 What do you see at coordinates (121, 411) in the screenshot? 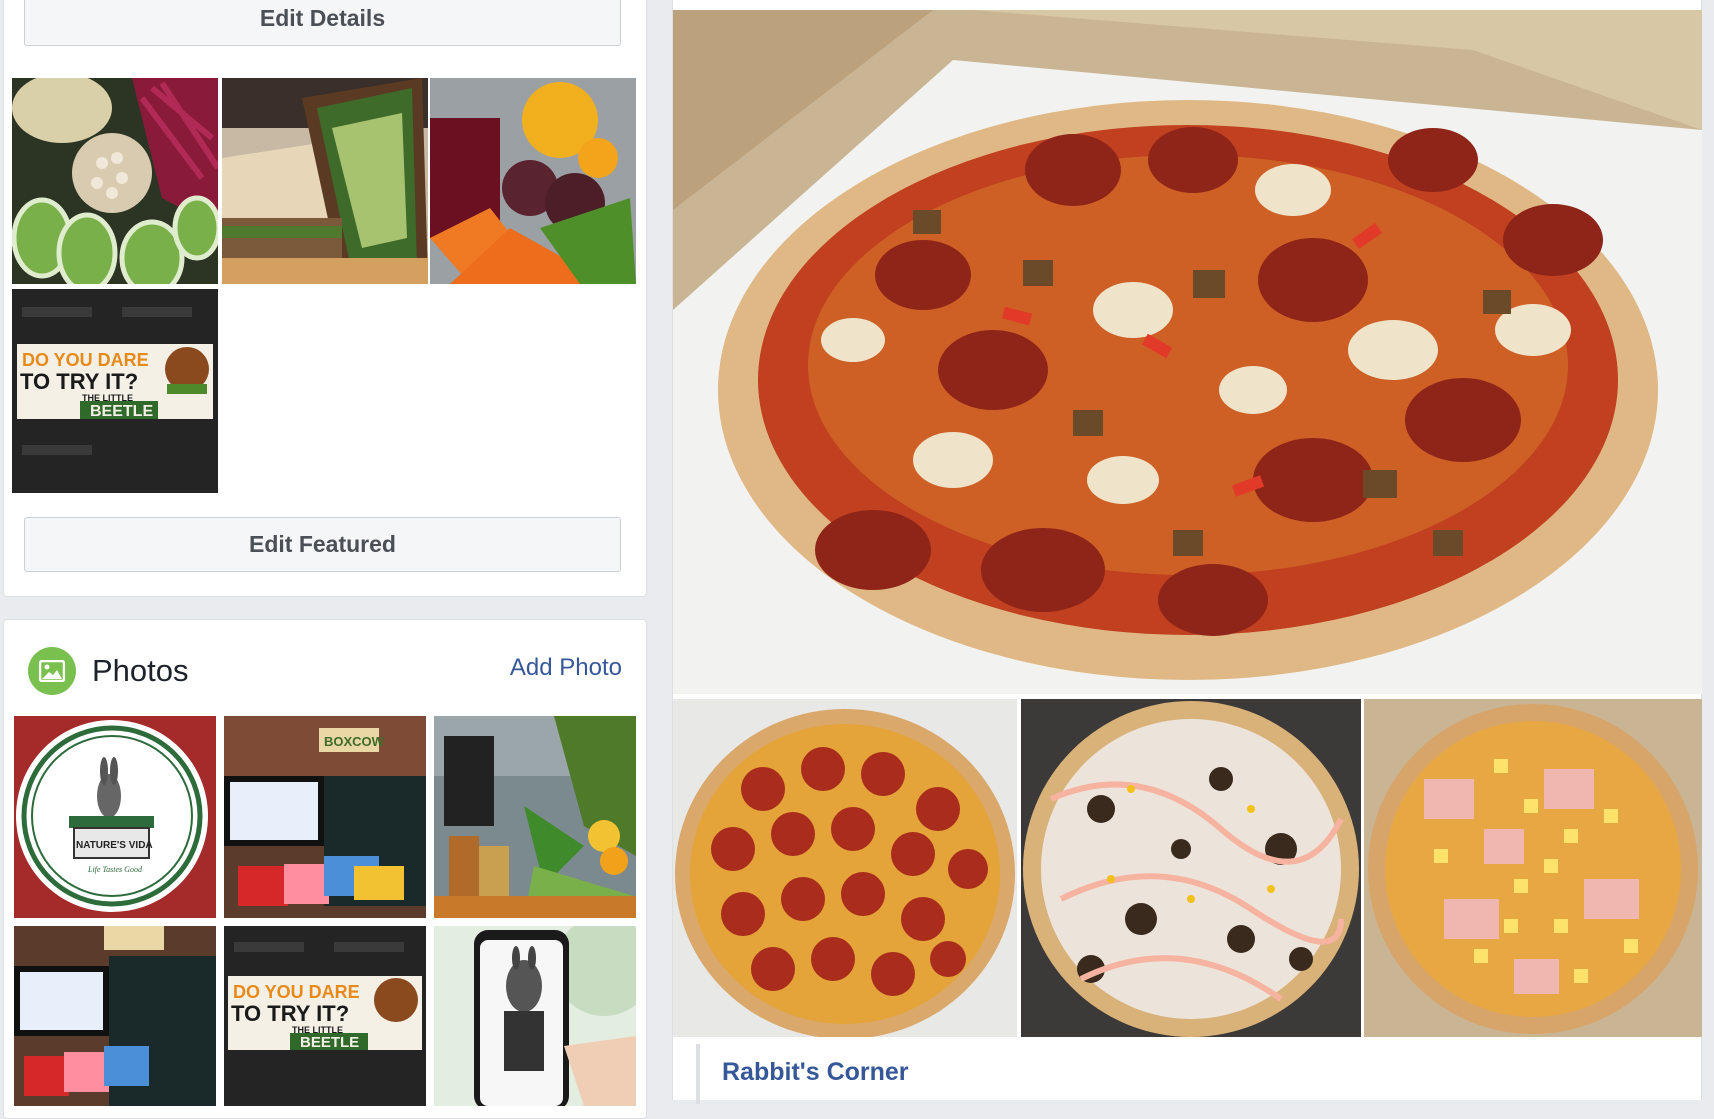
I see `featured-promo-line4: BEETLE` at bounding box center [121, 411].